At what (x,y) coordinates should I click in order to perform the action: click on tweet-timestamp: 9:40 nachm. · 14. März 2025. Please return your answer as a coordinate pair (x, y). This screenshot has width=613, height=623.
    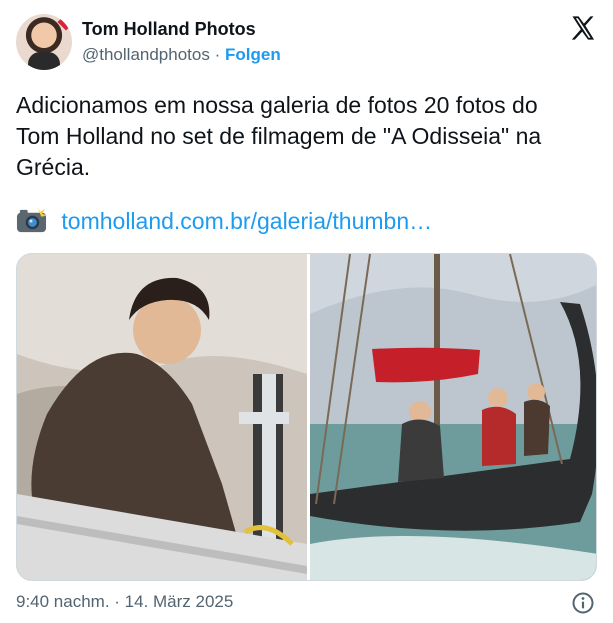
    Looking at the image, I should click on (124, 602).